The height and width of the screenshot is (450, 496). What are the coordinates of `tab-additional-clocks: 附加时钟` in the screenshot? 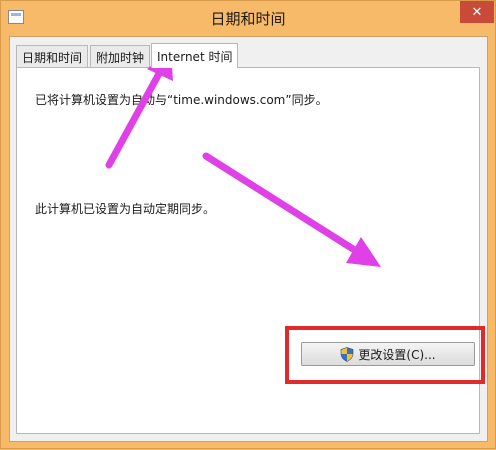 It's located at (120, 56).